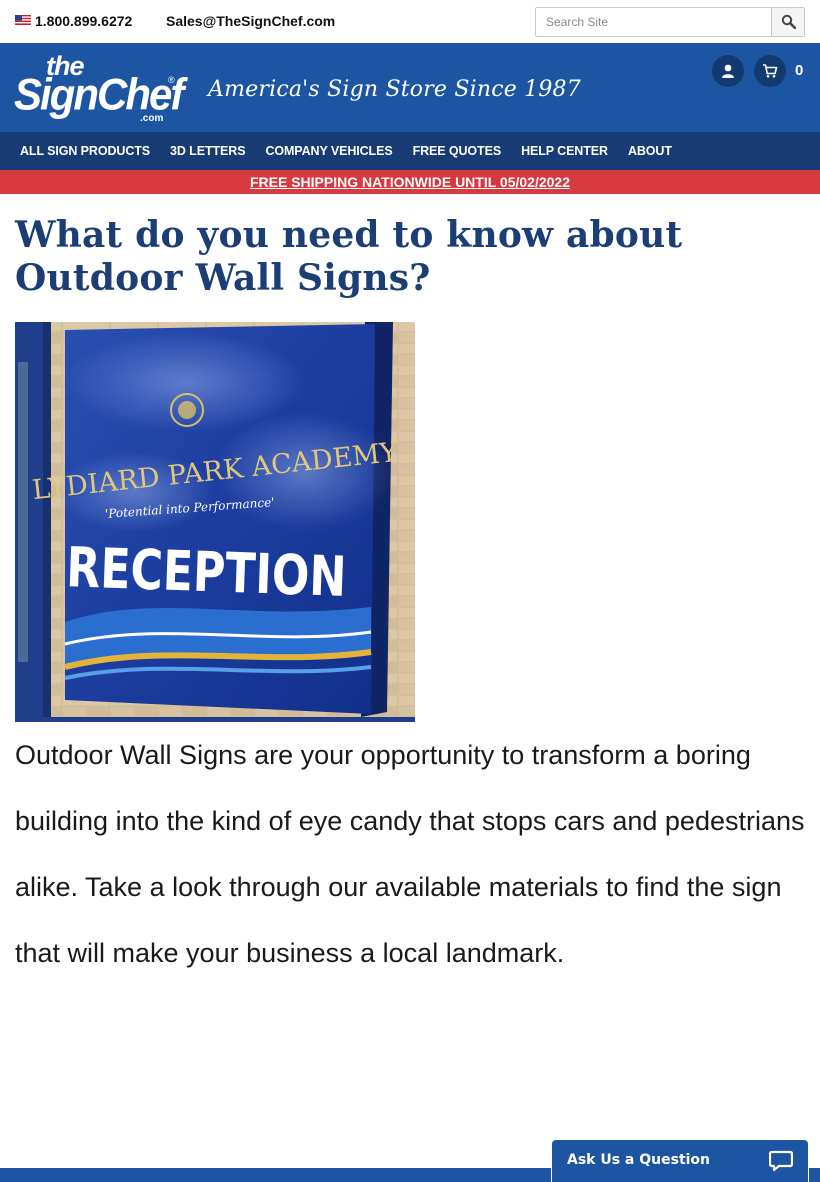 Image resolution: width=820 pixels, height=1182 pixels. I want to click on sign-reception: RECEPTION, so click(206, 572).